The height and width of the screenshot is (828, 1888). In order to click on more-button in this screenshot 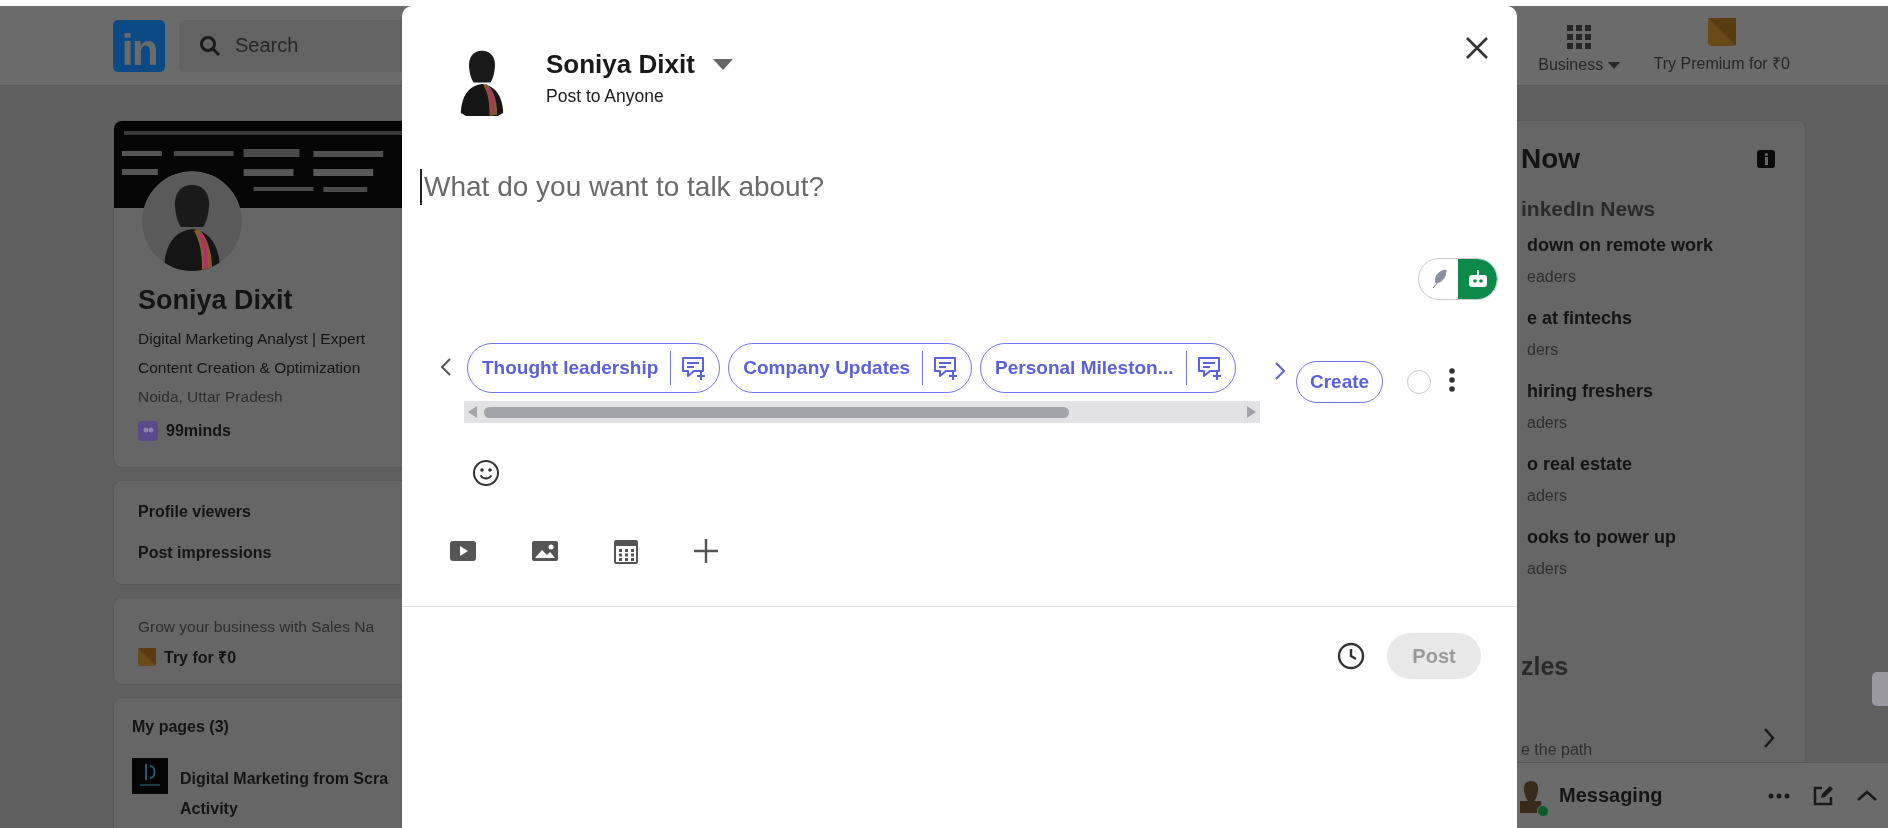, I will do `click(1452, 381)`.